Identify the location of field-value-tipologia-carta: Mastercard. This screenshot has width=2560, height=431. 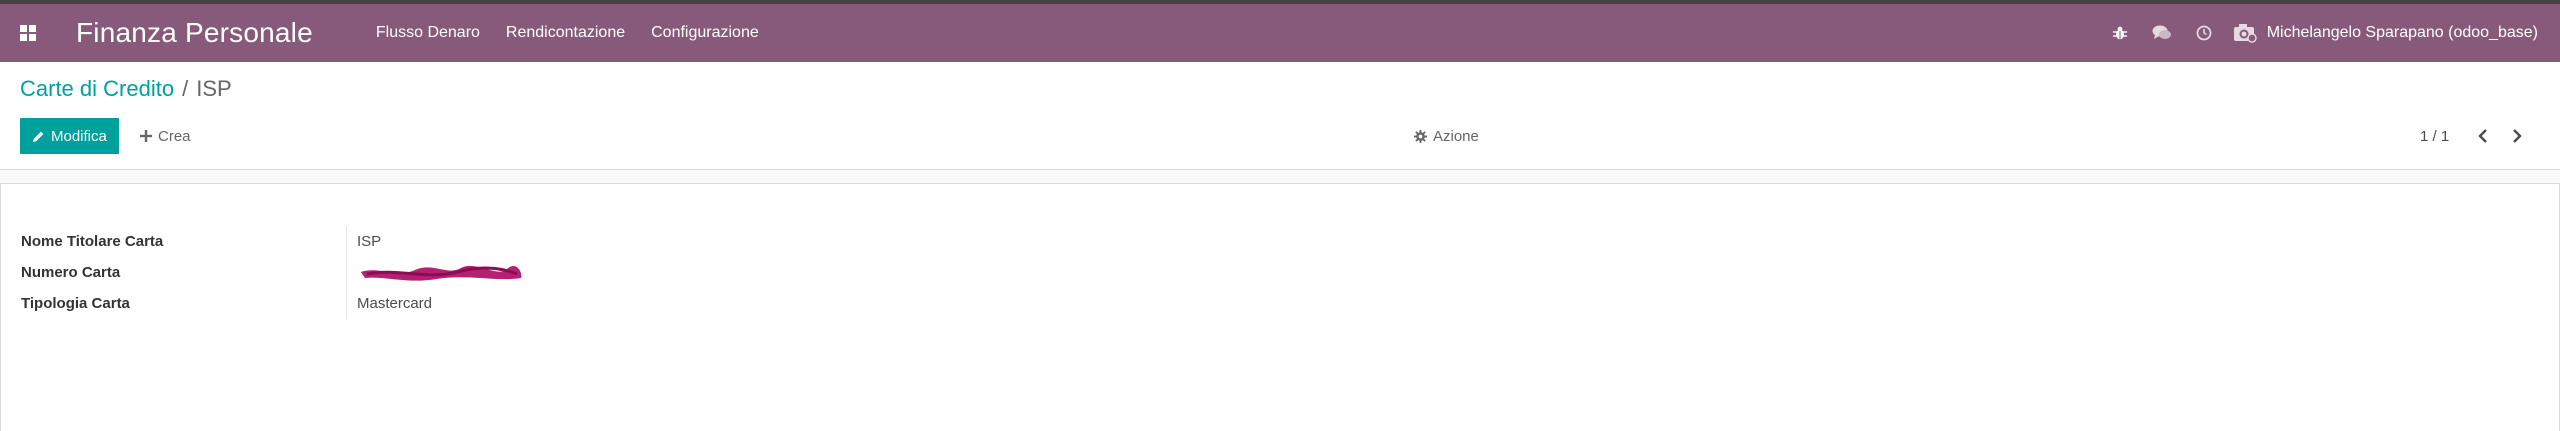
(389, 303).